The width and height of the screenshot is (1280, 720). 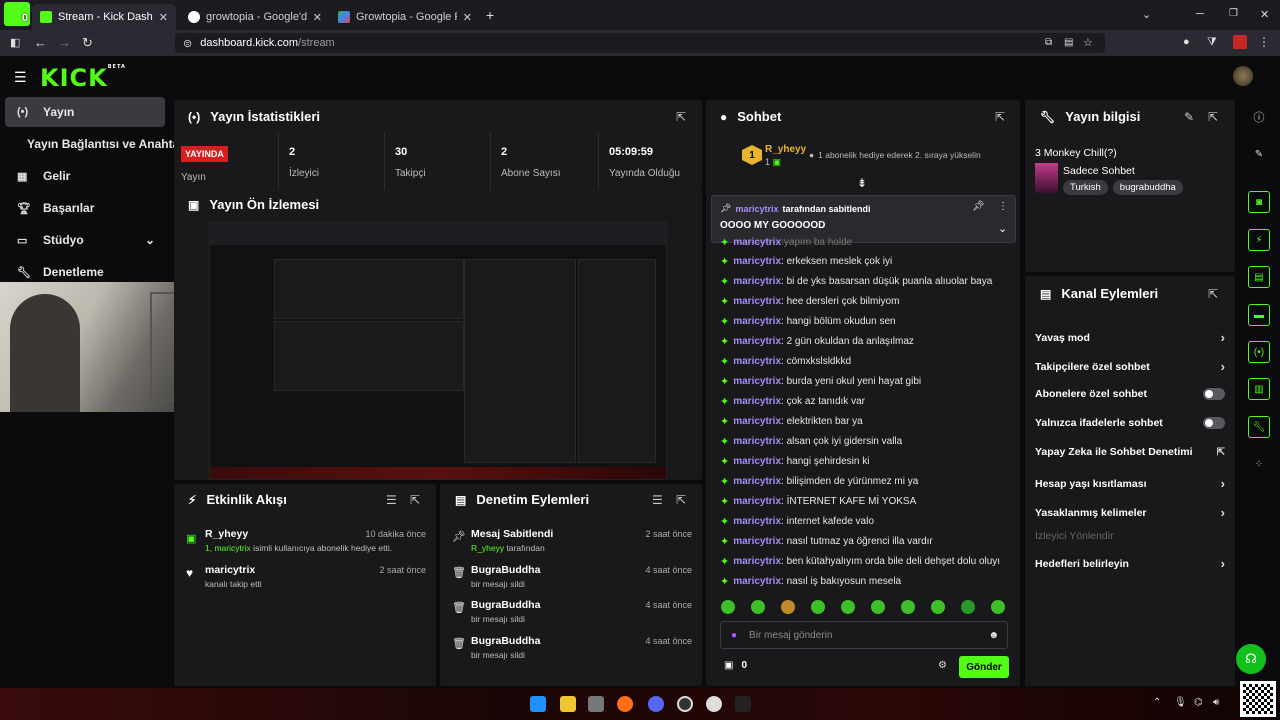 What do you see at coordinates (83, 78) in the screenshot?
I see `kick-logo: KICKBETA` at bounding box center [83, 78].